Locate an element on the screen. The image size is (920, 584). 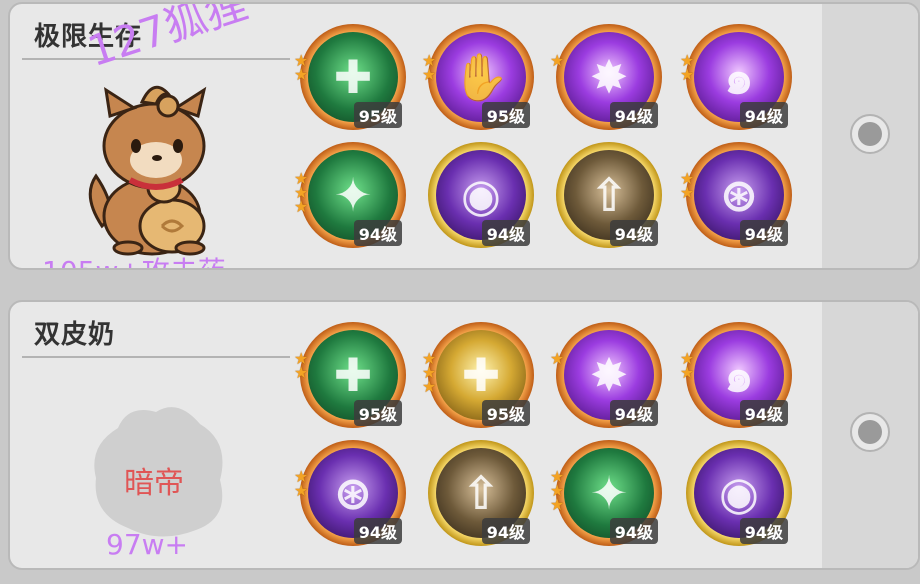
card-title: 双皮奶 is located at coordinates (75, 335).